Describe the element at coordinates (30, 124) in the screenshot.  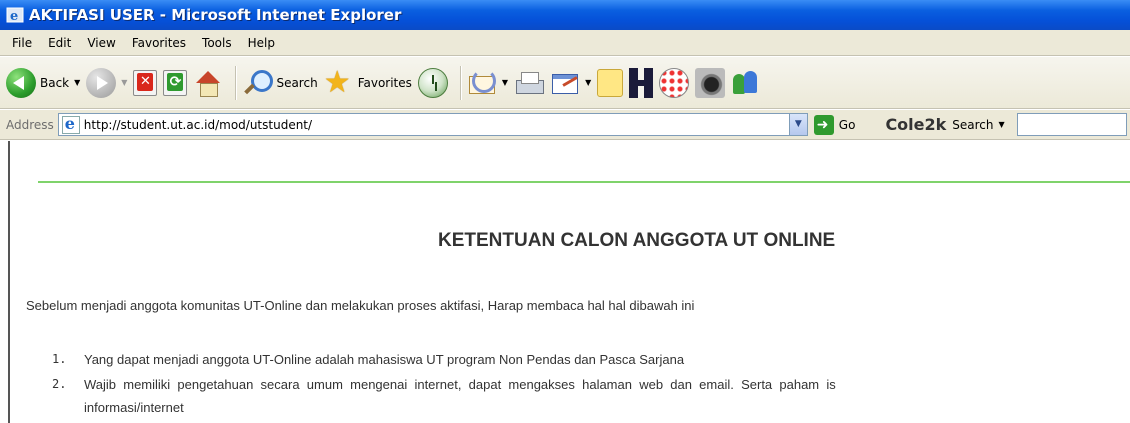
I see `address-label: Address` at that location.